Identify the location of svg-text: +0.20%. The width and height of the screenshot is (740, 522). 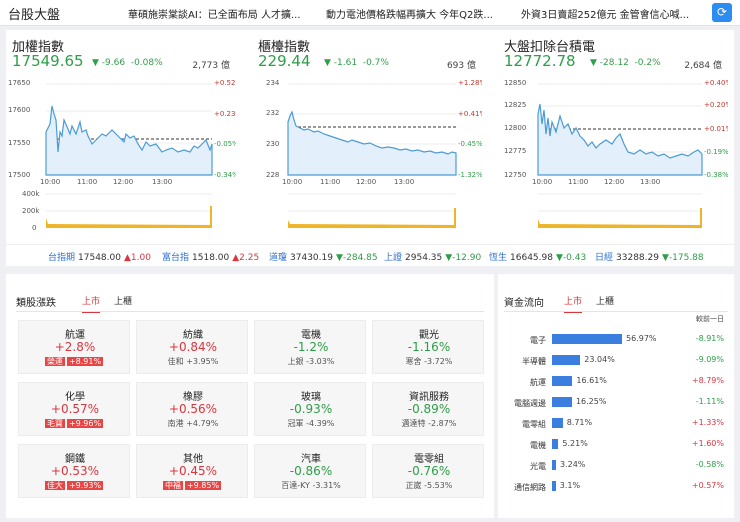
(716, 105).